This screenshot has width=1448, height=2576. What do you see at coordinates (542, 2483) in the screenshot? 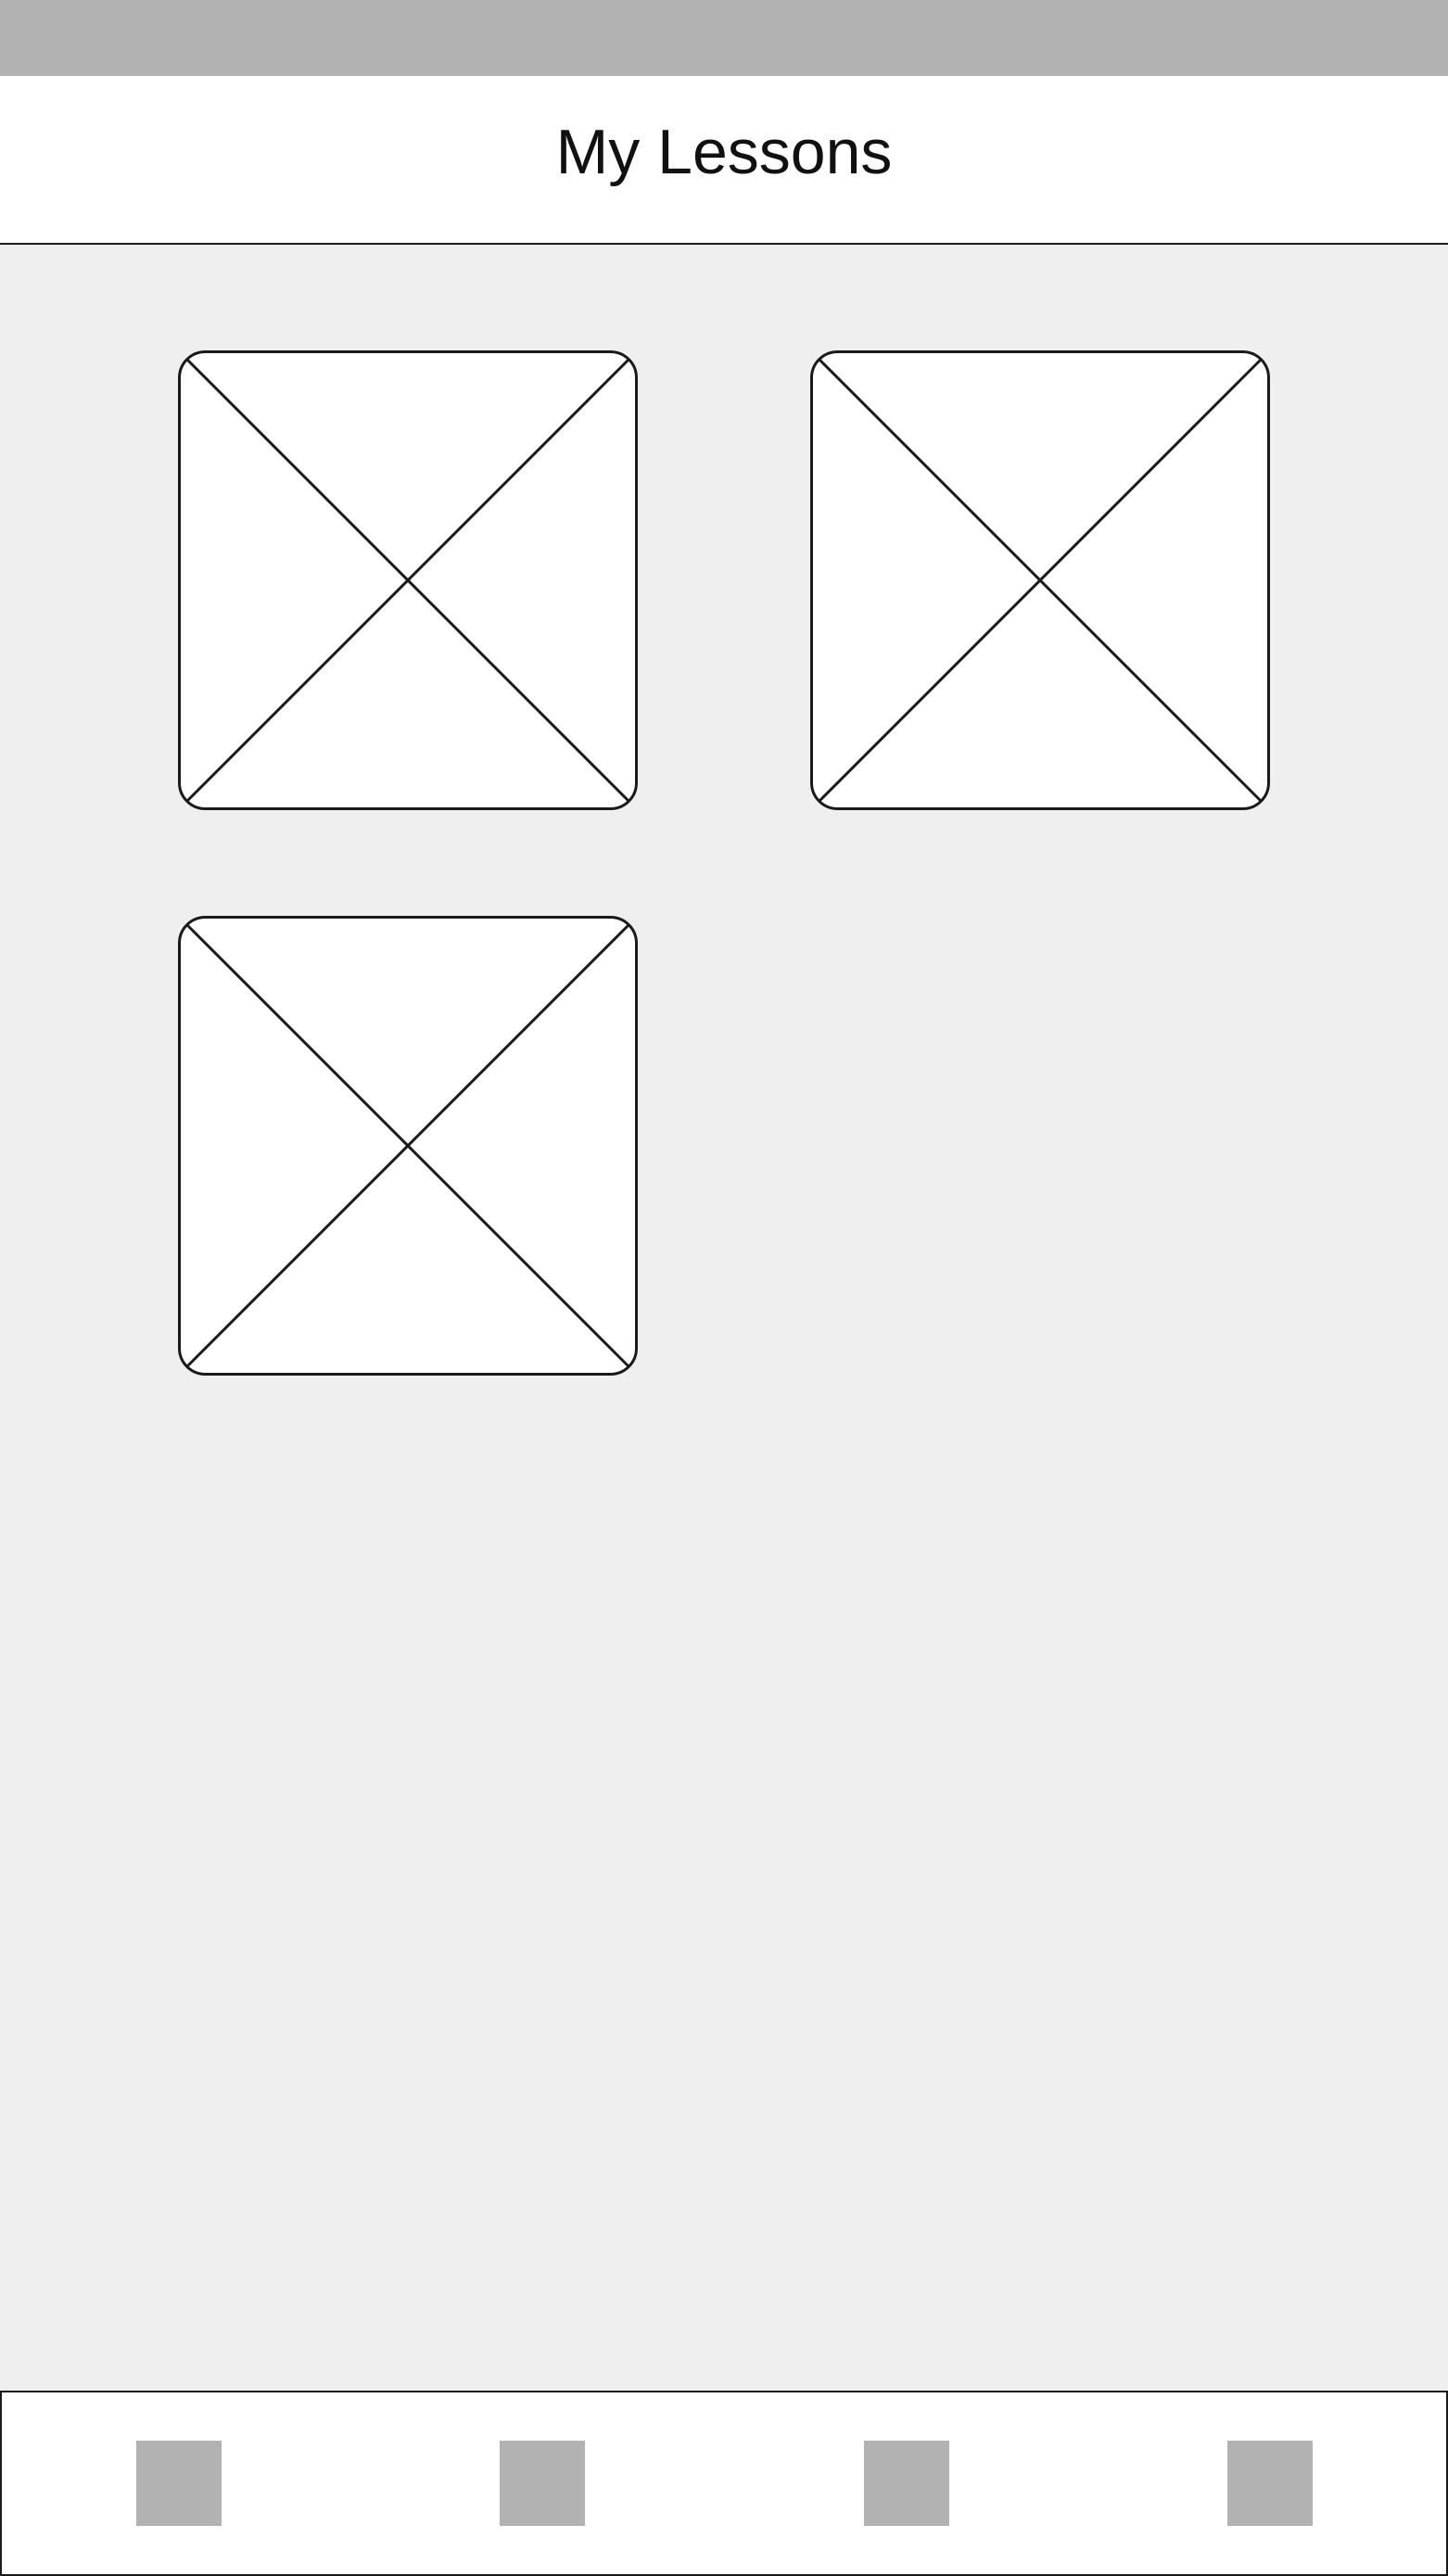
I see `tab-item-2-icon` at bounding box center [542, 2483].